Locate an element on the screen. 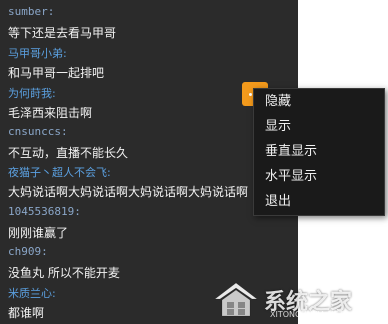 This screenshot has height=324, width=388. dot-icon is located at coordinates (250, 94).